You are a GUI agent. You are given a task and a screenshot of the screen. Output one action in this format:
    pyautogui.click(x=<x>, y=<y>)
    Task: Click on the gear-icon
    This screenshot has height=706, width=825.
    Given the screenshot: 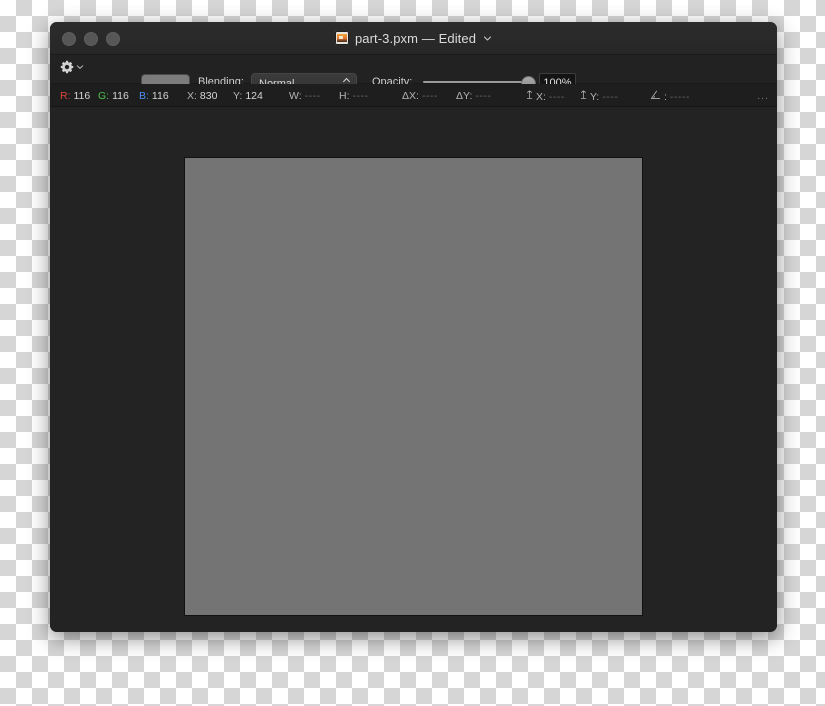 What is the action you would take?
    pyautogui.click(x=67, y=67)
    